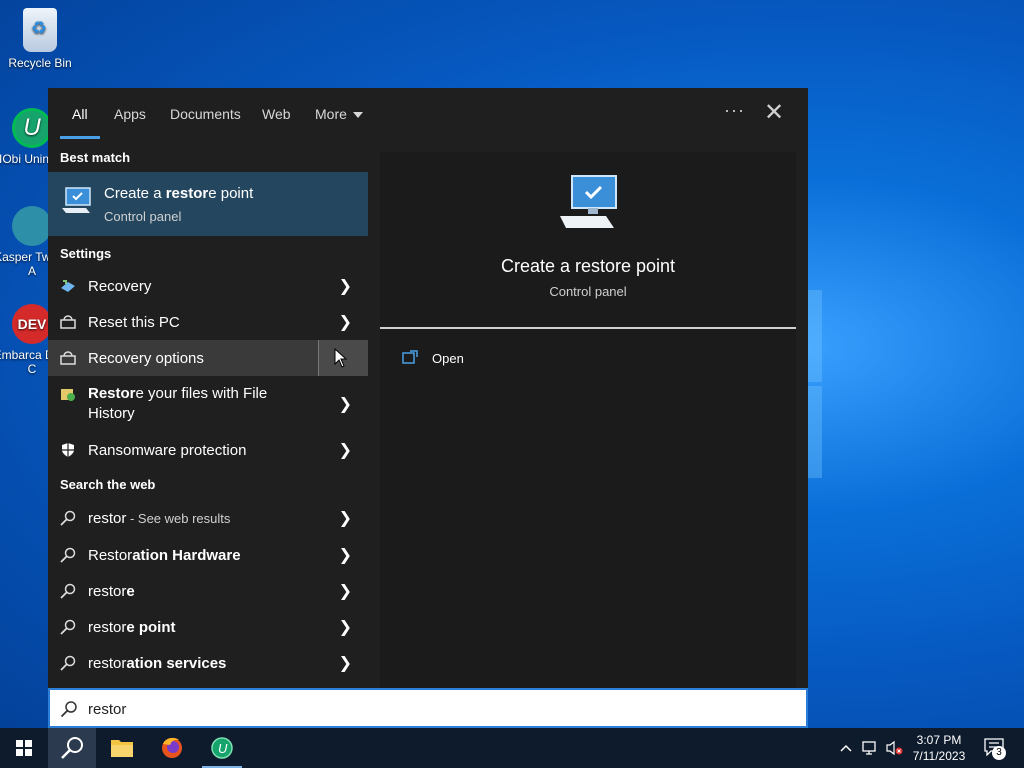 The image size is (1024, 768). What do you see at coordinates (331, 114) in the screenshot?
I see `tab-more-label: More` at bounding box center [331, 114].